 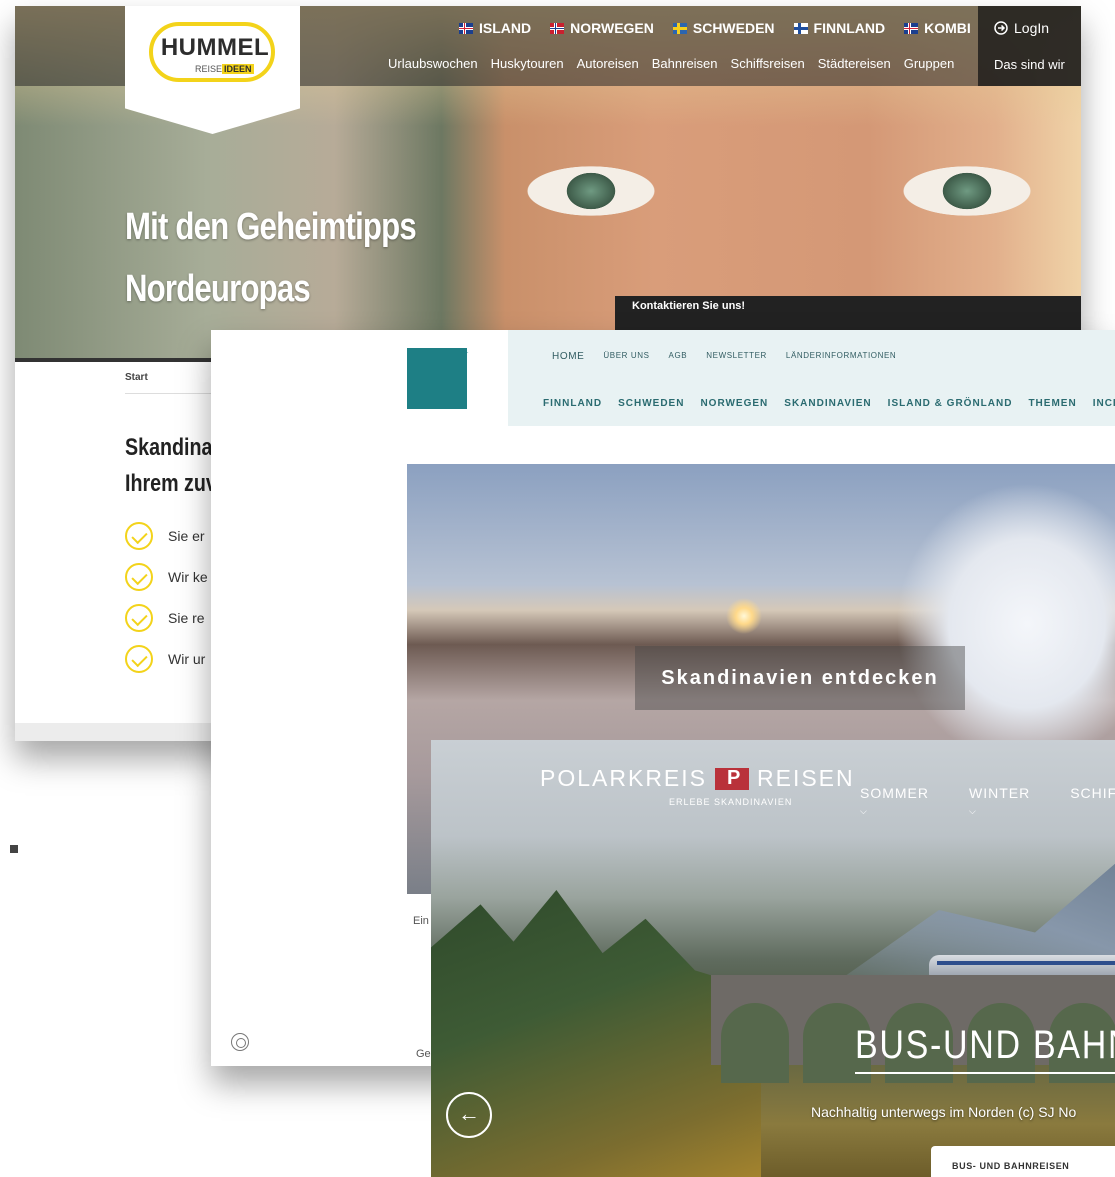 What do you see at coordinates (854, 63) in the screenshot?
I see `subnav-staedtereisen: Städtereisen` at bounding box center [854, 63].